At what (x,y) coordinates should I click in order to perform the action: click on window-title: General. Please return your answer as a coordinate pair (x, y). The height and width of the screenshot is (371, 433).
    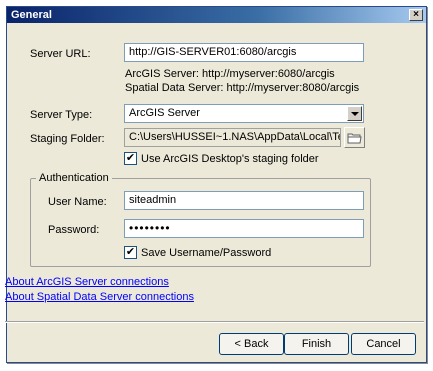
    Looking at the image, I should click on (31, 15).